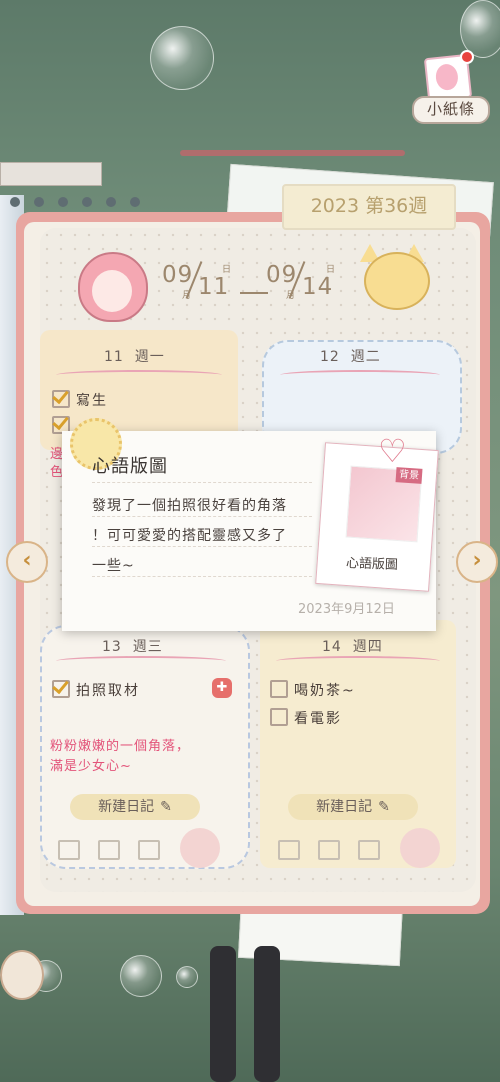 The image size is (500, 1082). I want to click on paw-icon, so click(22, 975).